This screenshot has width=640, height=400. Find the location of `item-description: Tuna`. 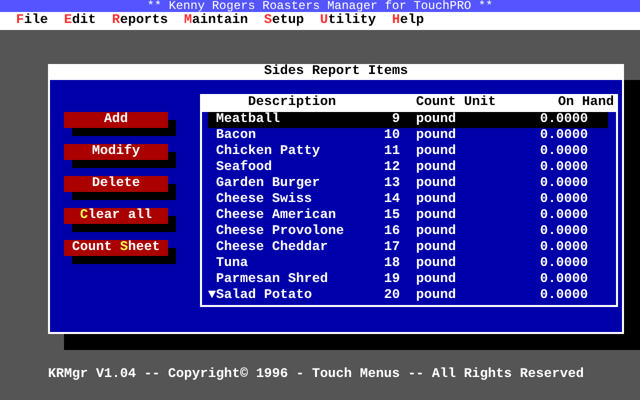

item-description: Tuna is located at coordinates (232, 264).